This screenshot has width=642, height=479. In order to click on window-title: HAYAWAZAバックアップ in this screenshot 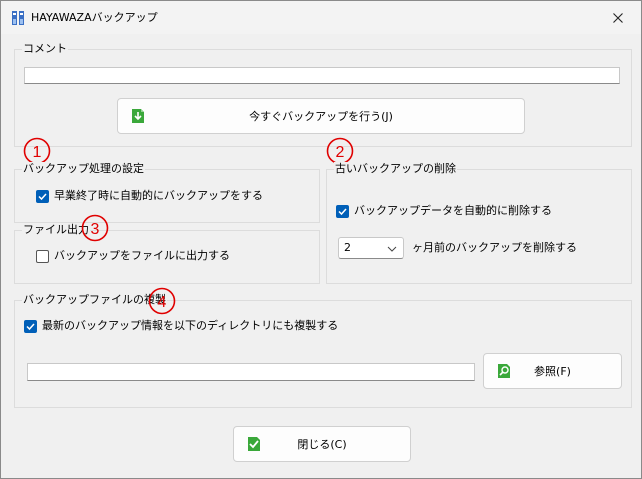, I will do `click(94, 17)`.